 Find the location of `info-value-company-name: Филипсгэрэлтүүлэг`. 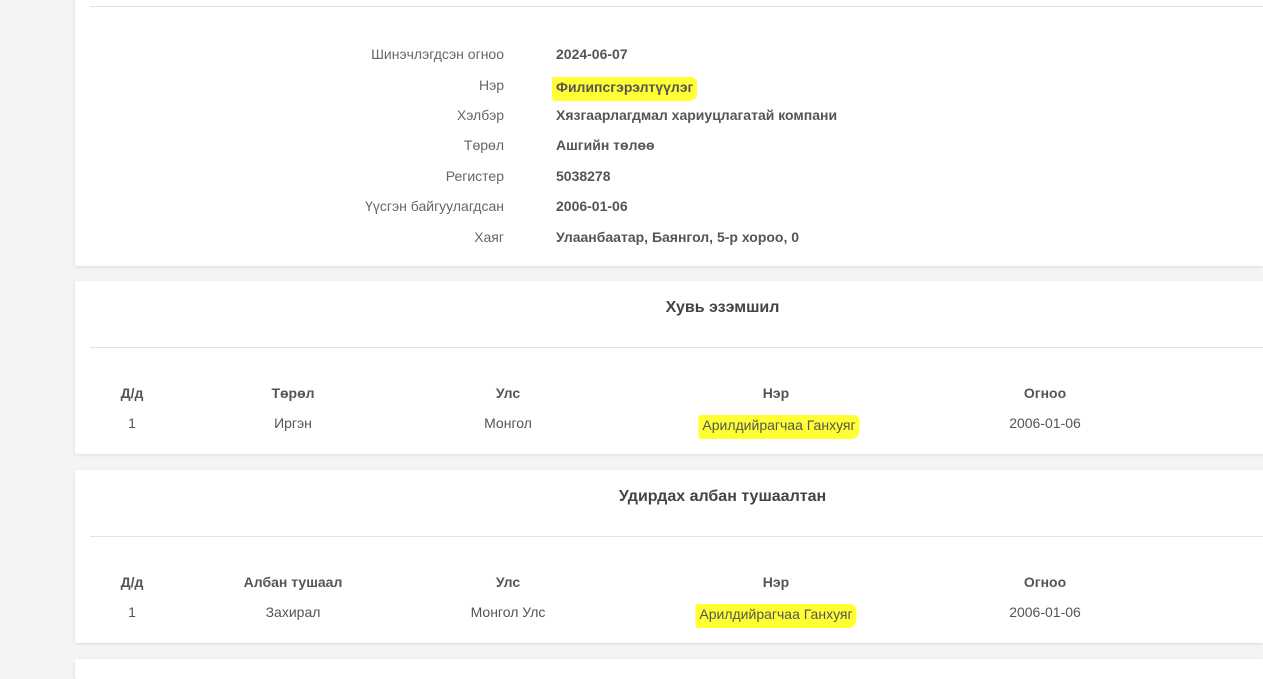

info-value-company-name: Филипсгэрэлтүүлэг is located at coordinates (625, 89).